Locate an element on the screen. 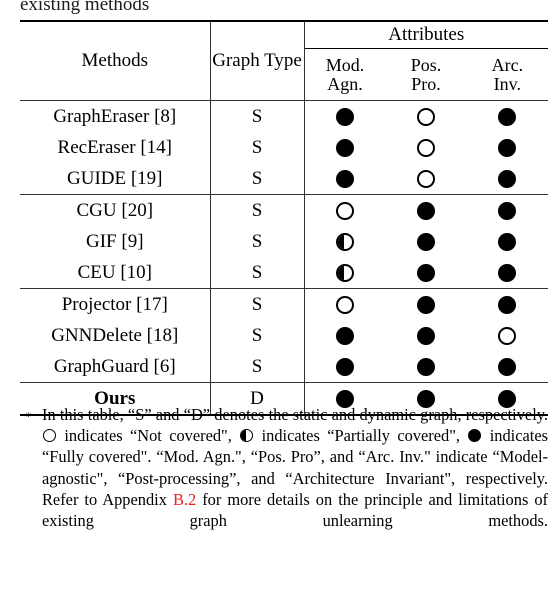  header-attr-arc-inv: Arc. Inv. is located at coordinates (507, 74).